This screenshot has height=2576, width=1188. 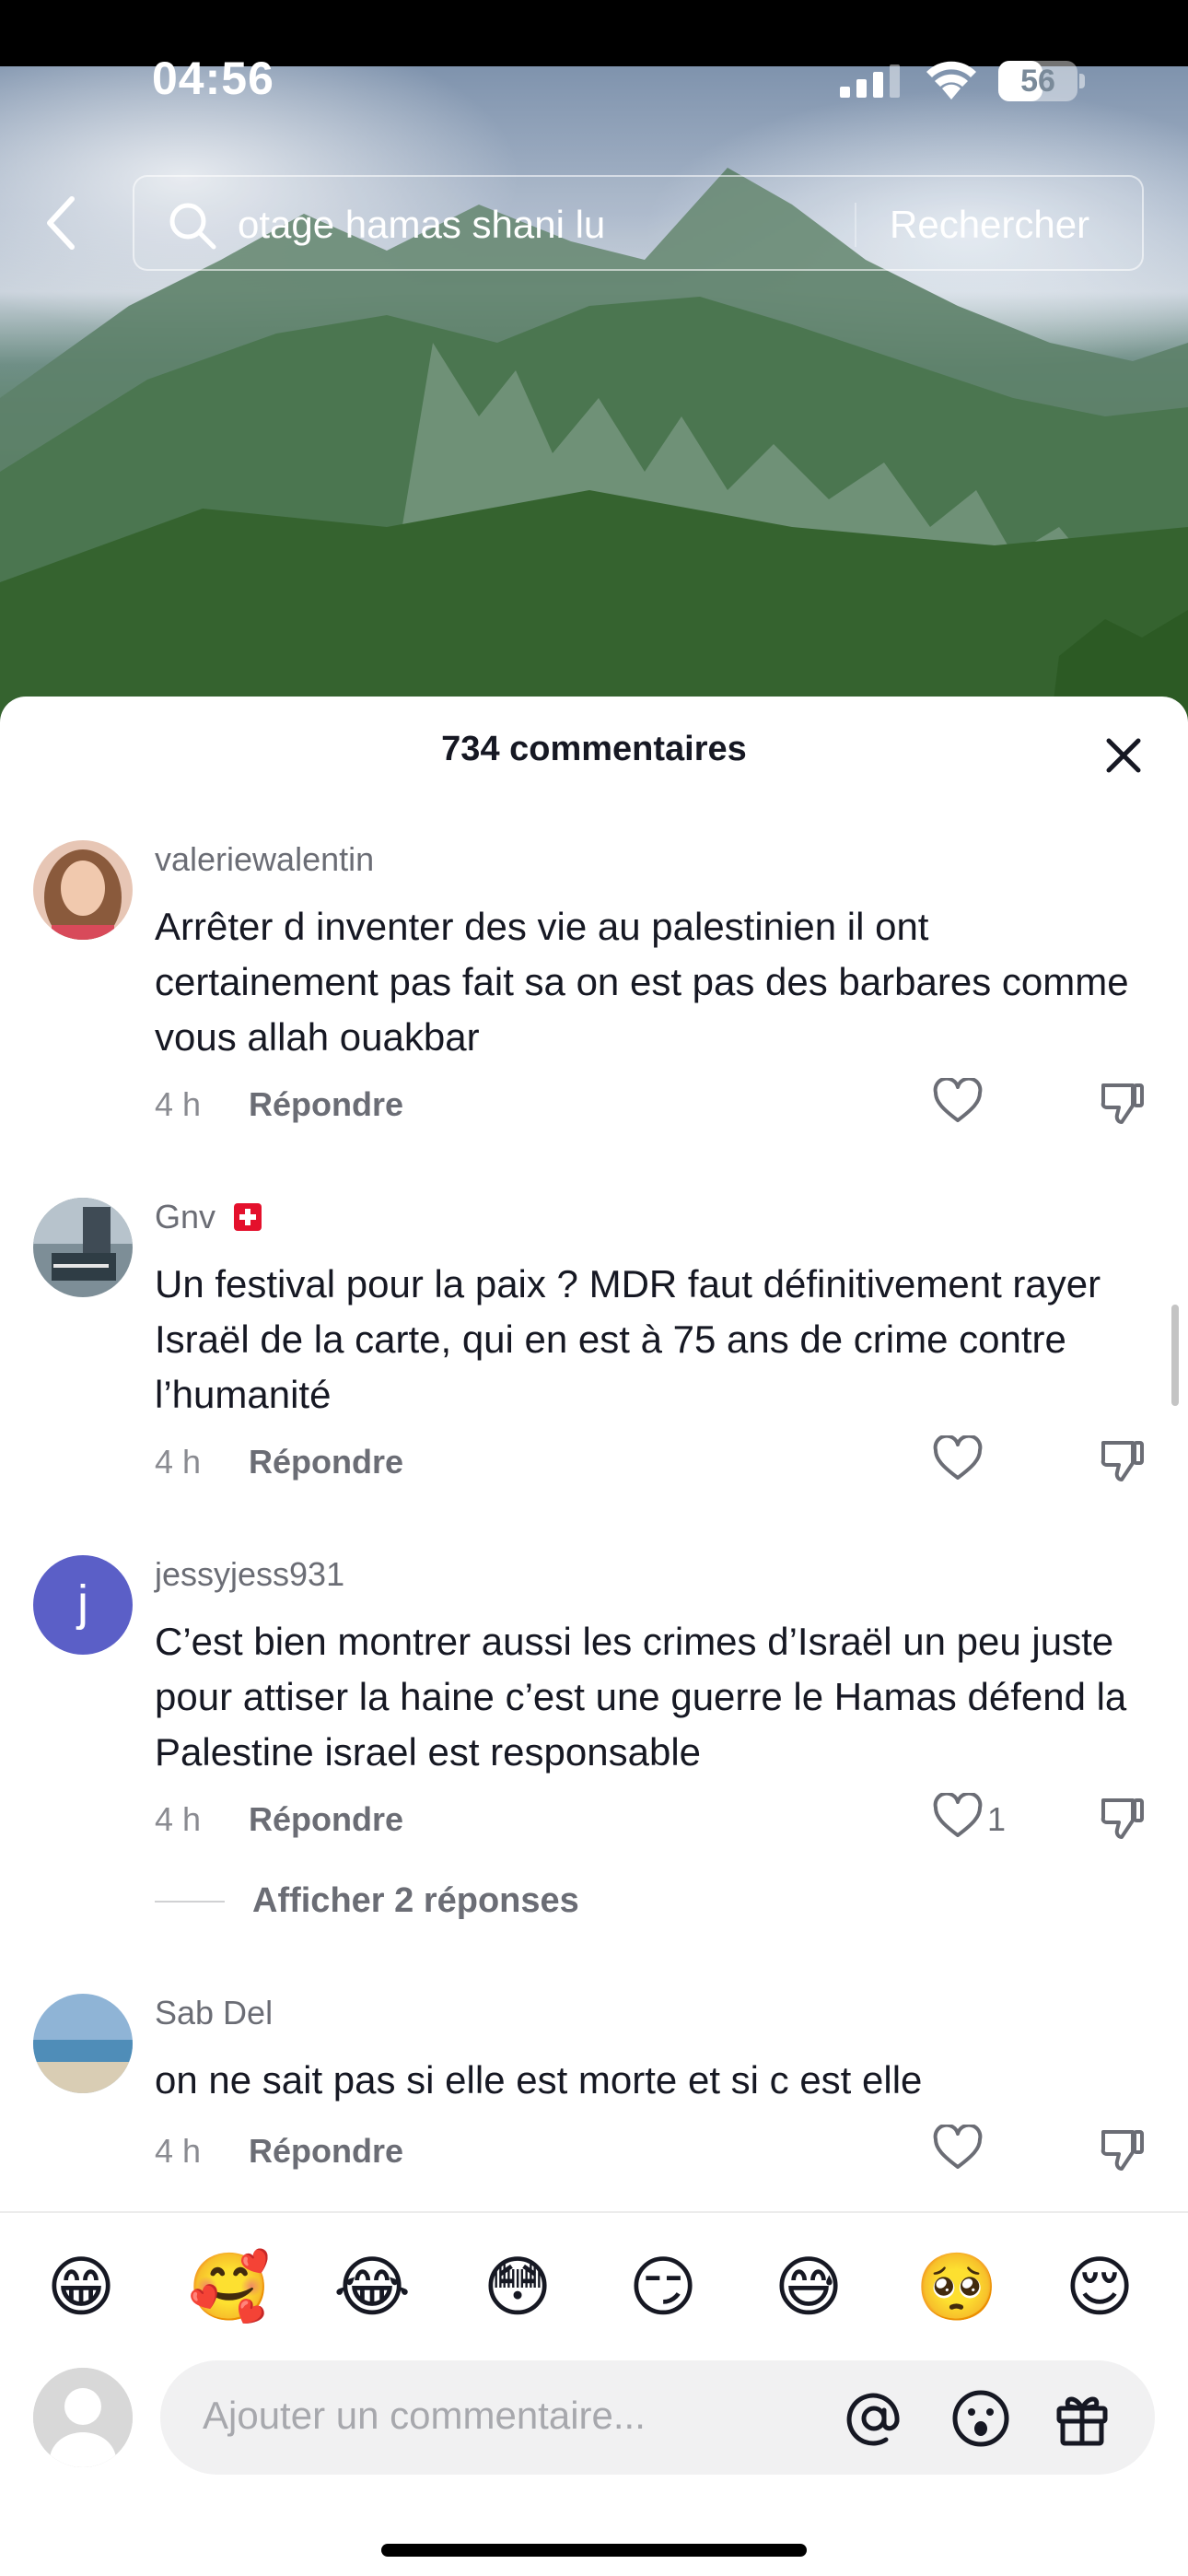 I want to click on swiss-flag-icon, so click(x=248, y=1217).